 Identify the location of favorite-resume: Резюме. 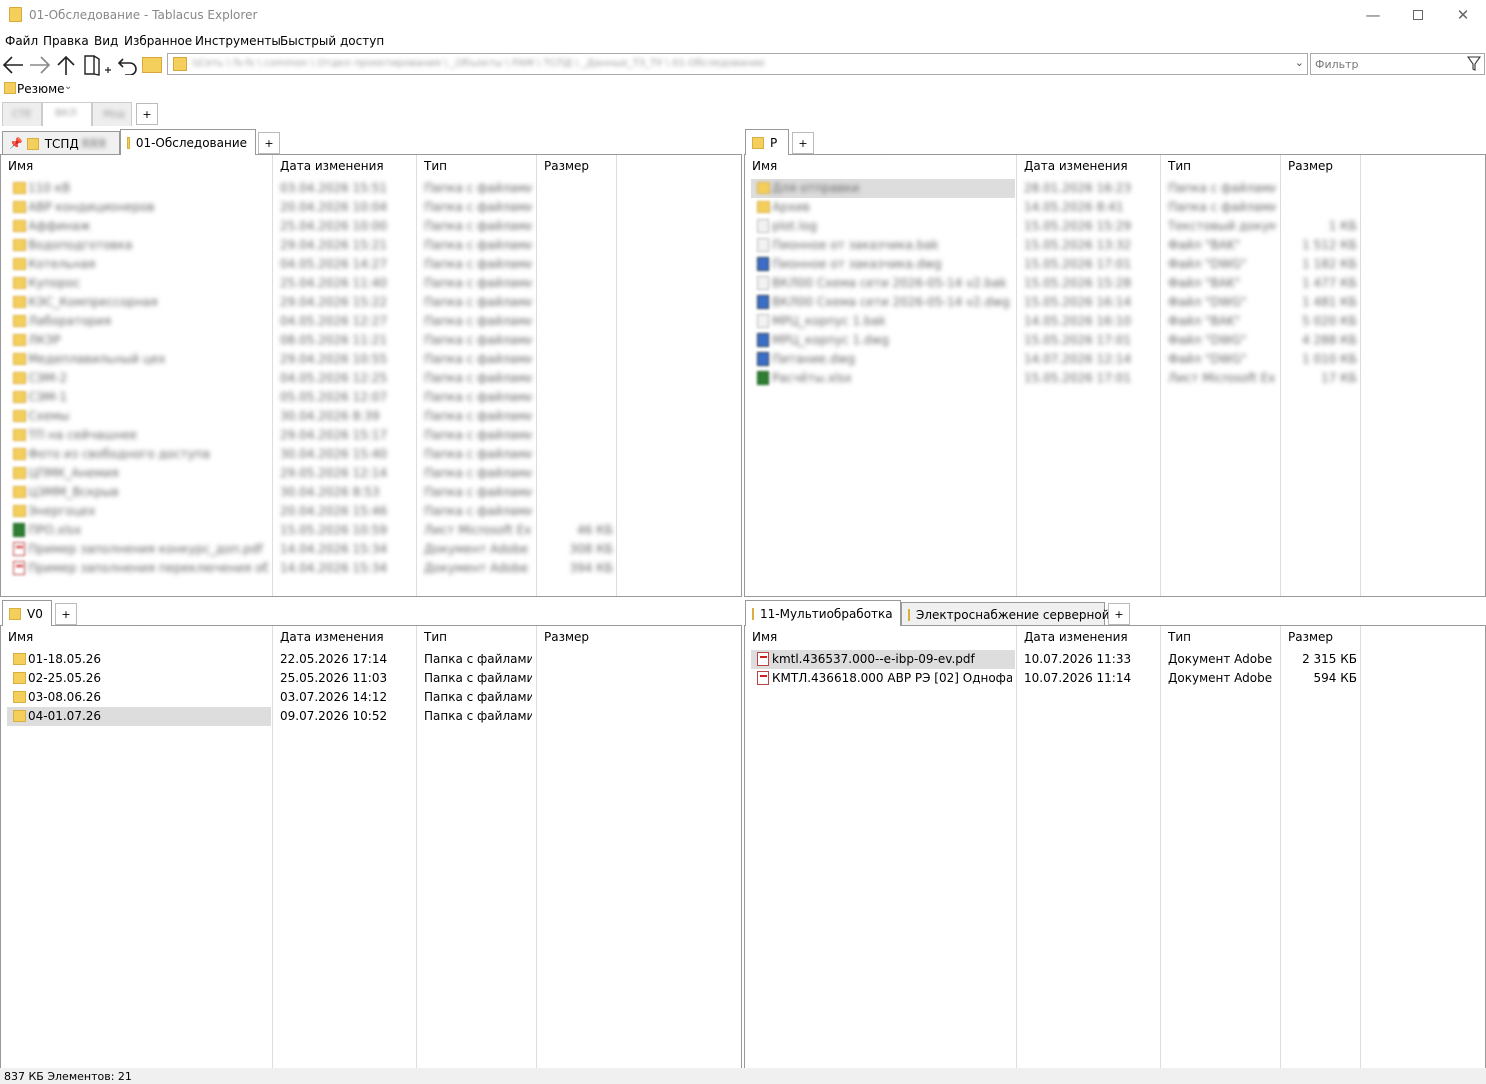
(41, 89).